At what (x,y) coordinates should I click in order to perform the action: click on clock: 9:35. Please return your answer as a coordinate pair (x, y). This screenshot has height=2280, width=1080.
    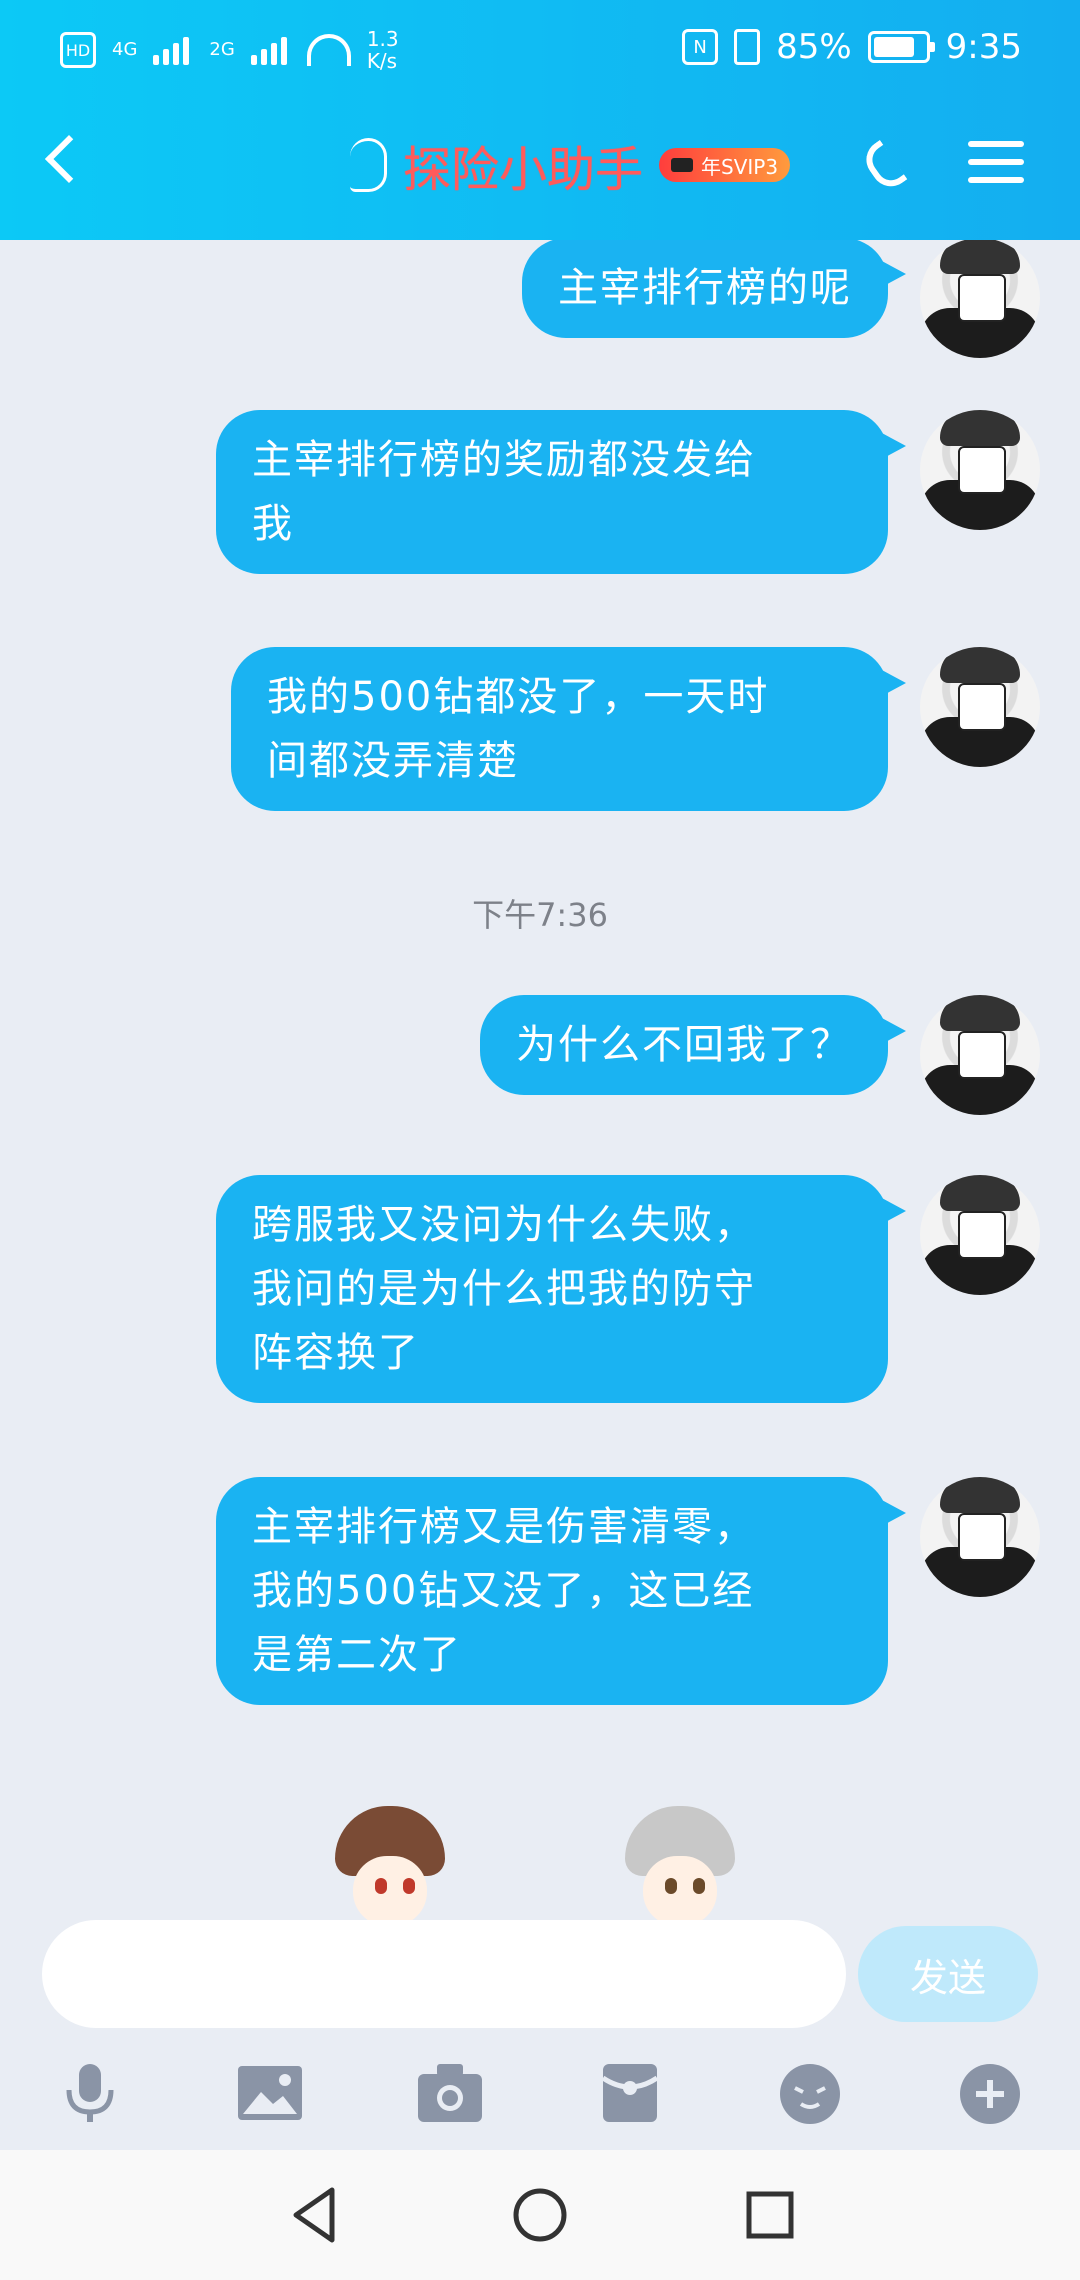
    Looking at the image, I should click on (983, 47).